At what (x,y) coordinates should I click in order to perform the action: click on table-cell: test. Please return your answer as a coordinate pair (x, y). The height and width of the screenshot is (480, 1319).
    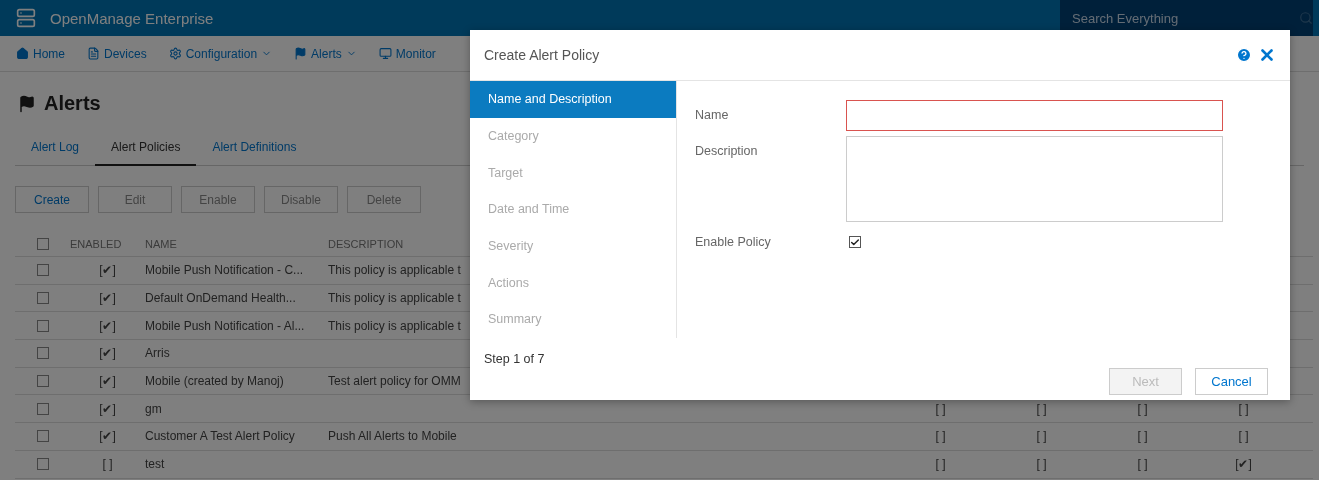
    Looking at the image, I should click on (155, 464).